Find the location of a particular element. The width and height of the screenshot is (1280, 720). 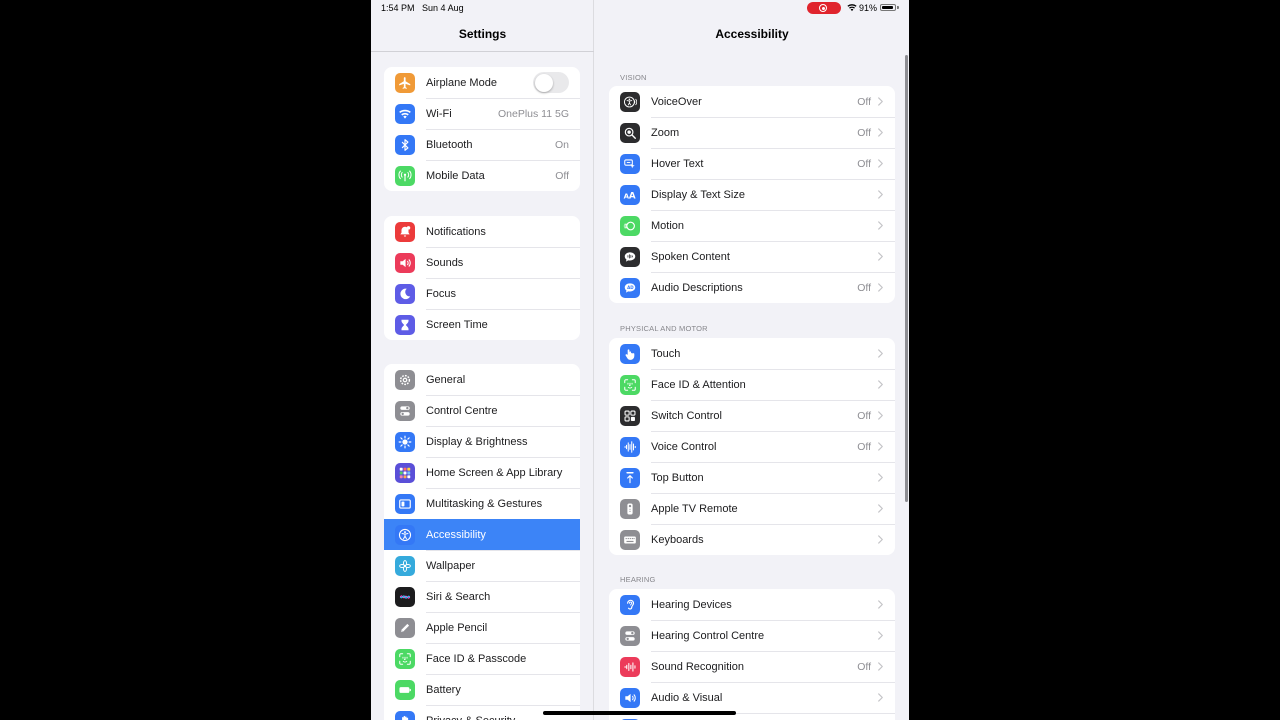

row-label: Voice Control is located at coordinates (684, 446).